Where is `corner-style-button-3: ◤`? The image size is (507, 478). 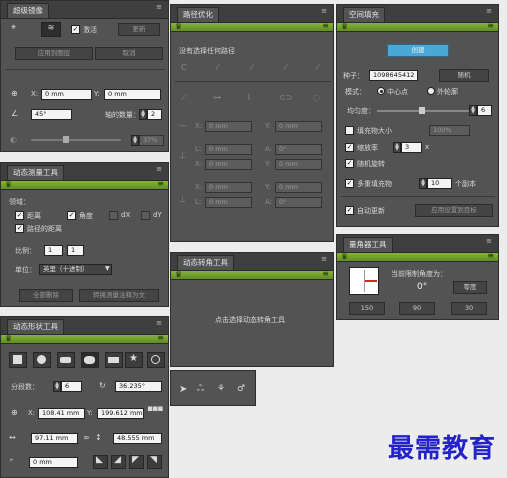
corner-style-button-3: ◤ is located at coordinates (136, 462).